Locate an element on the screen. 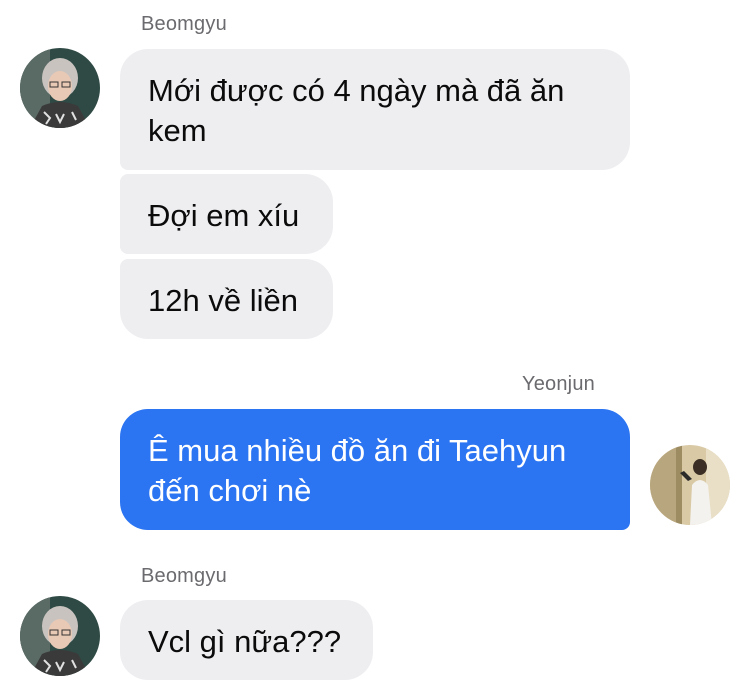 The height and width of the screenshot is (699, 750). yeonjun-avatar is located at coordinates (690, 485).